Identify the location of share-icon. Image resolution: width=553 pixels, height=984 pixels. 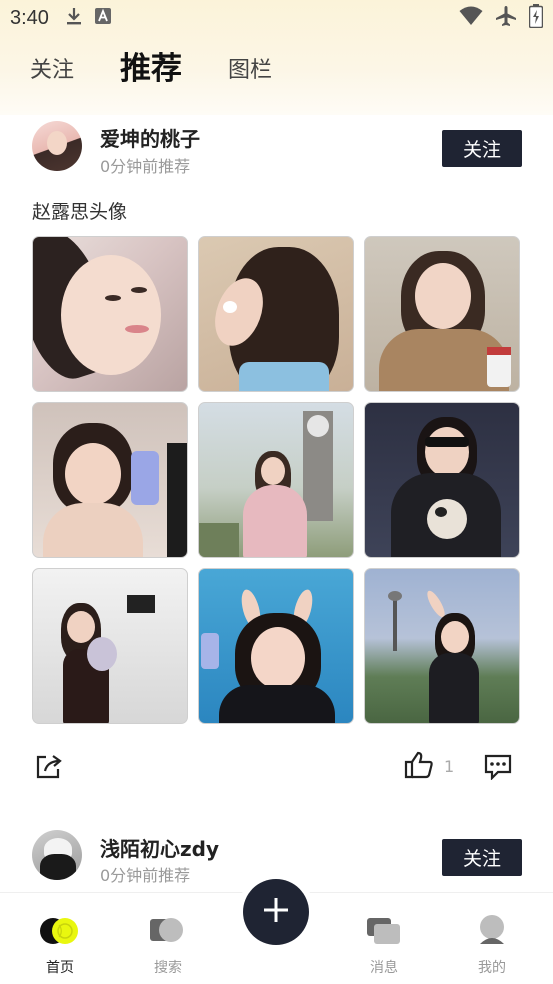
(50, 768).